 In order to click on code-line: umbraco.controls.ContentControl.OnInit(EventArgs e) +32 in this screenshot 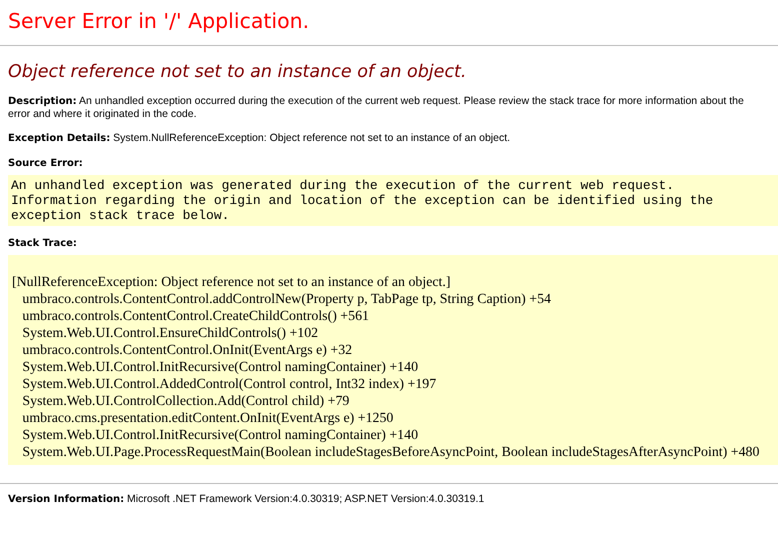, I will do `click(187, 350)`.